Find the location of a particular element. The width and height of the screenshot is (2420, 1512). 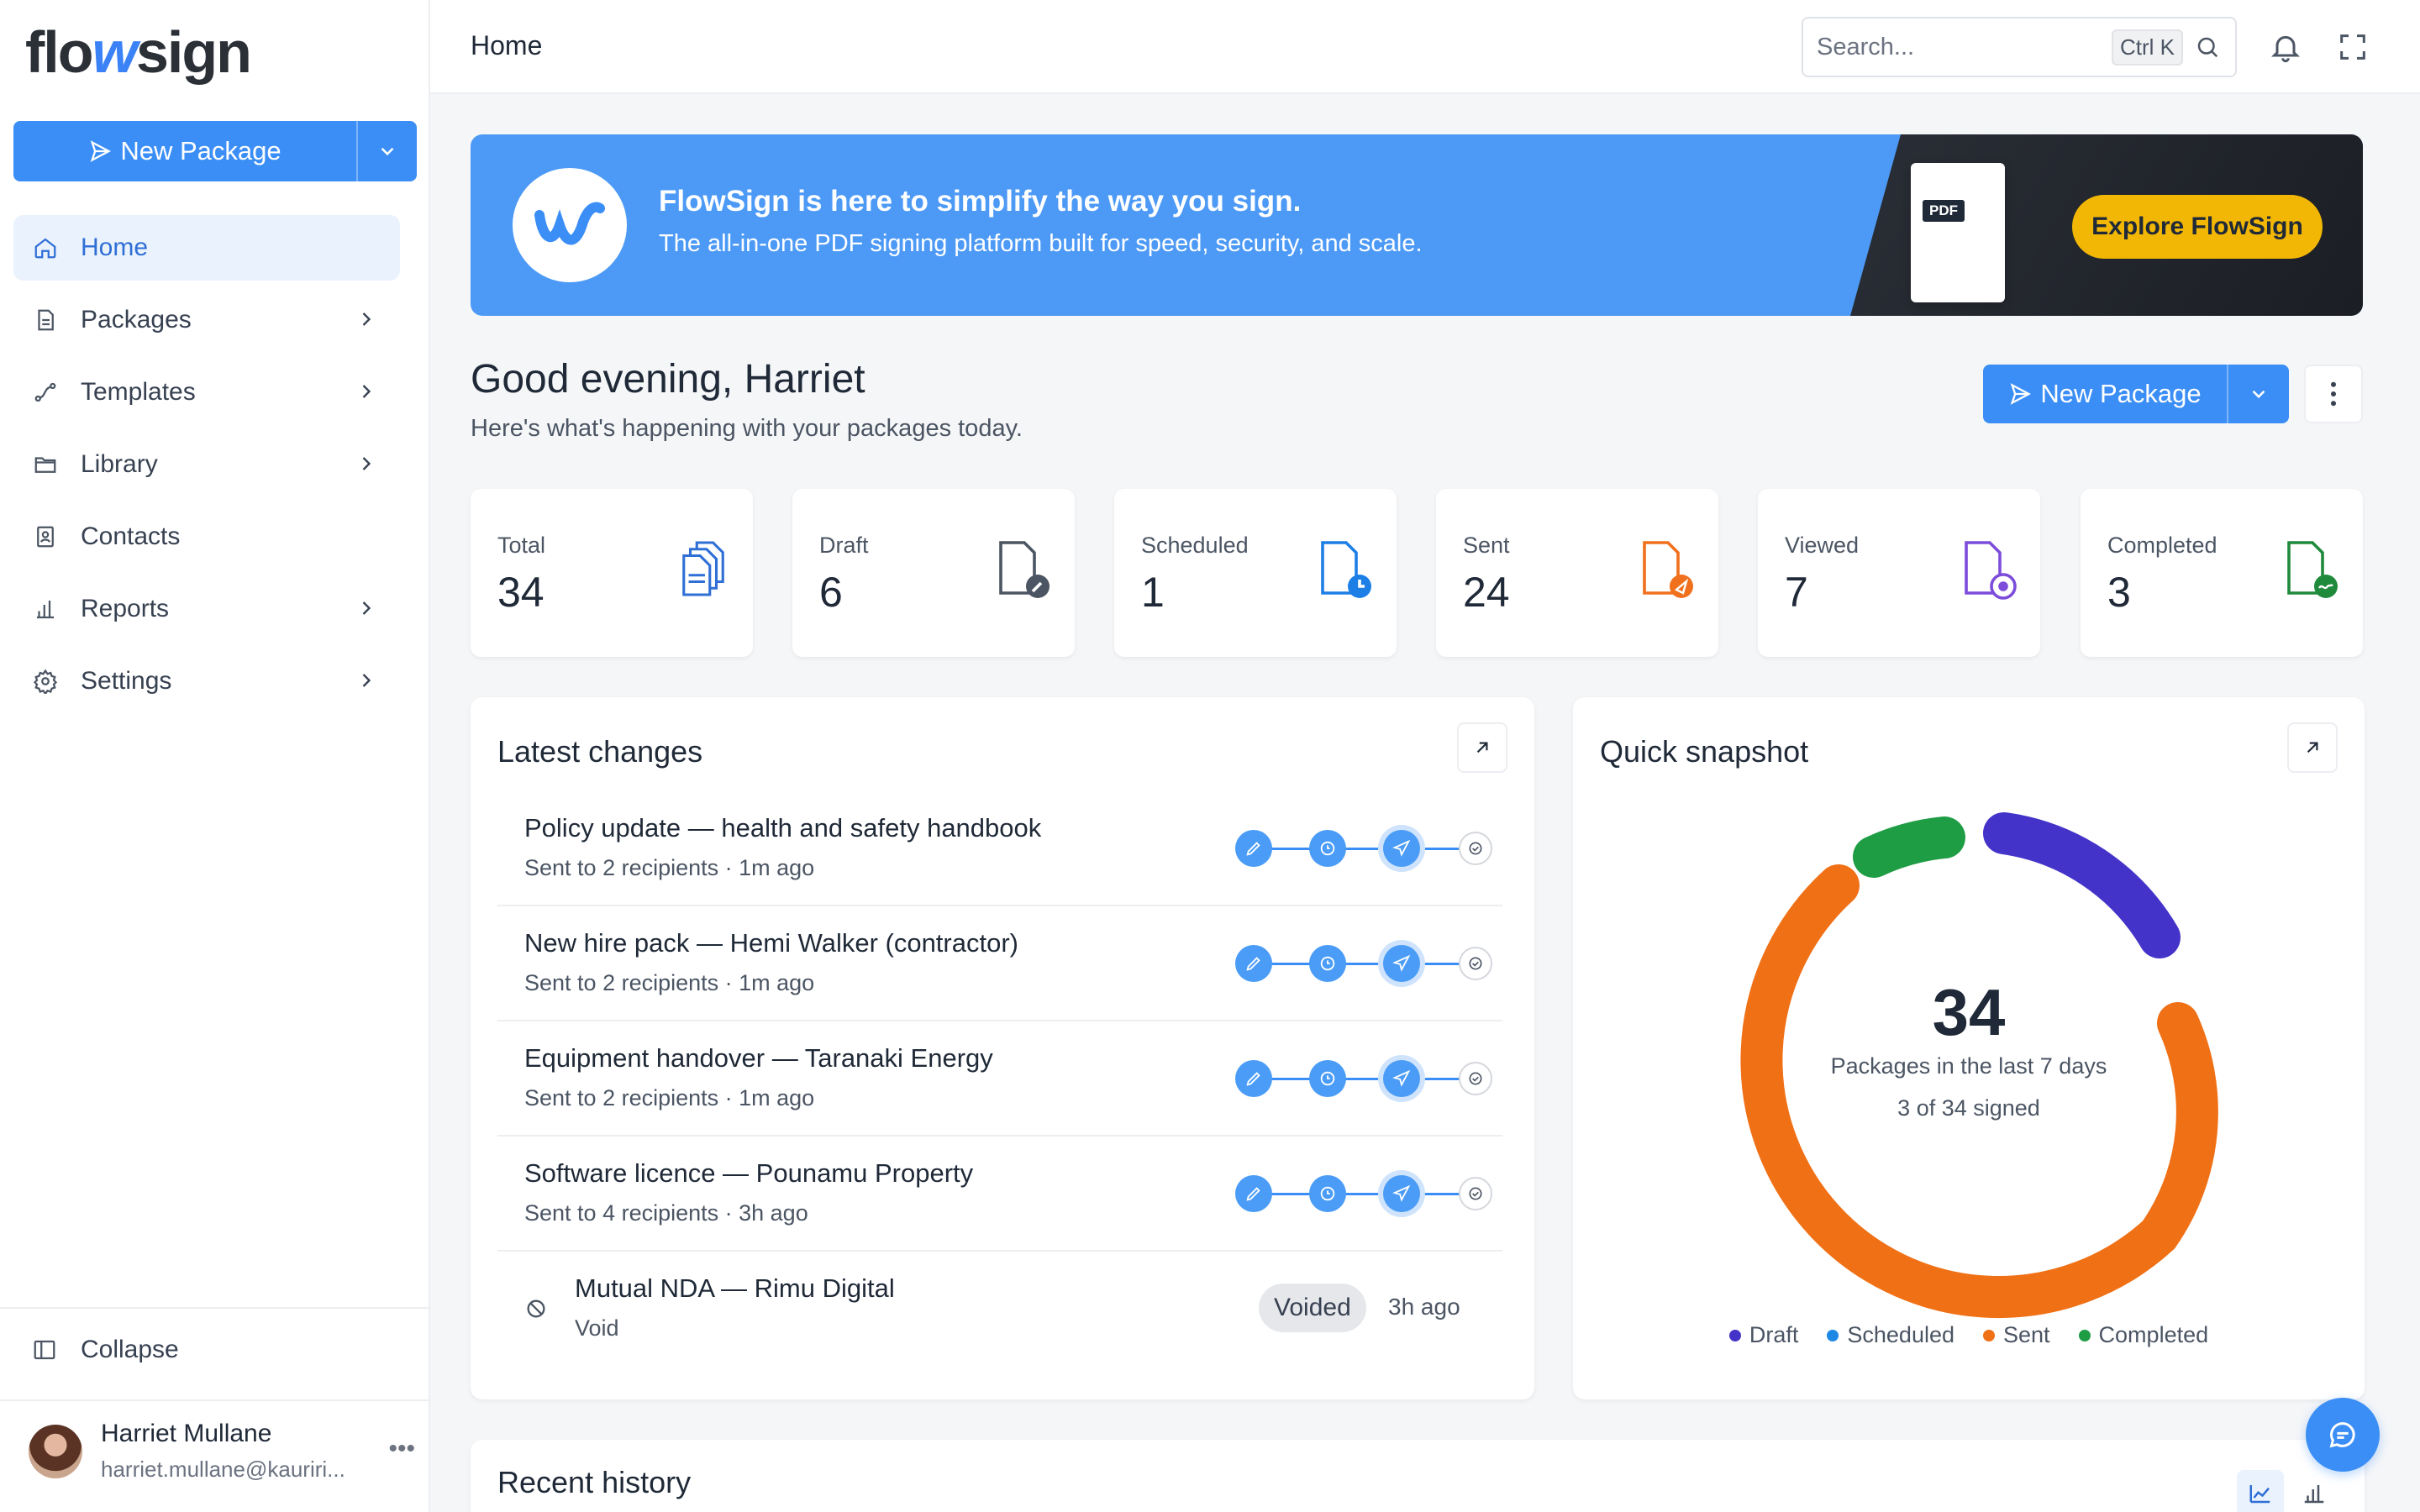

new-package-button: New Package is located at coordinates (2105, 394).